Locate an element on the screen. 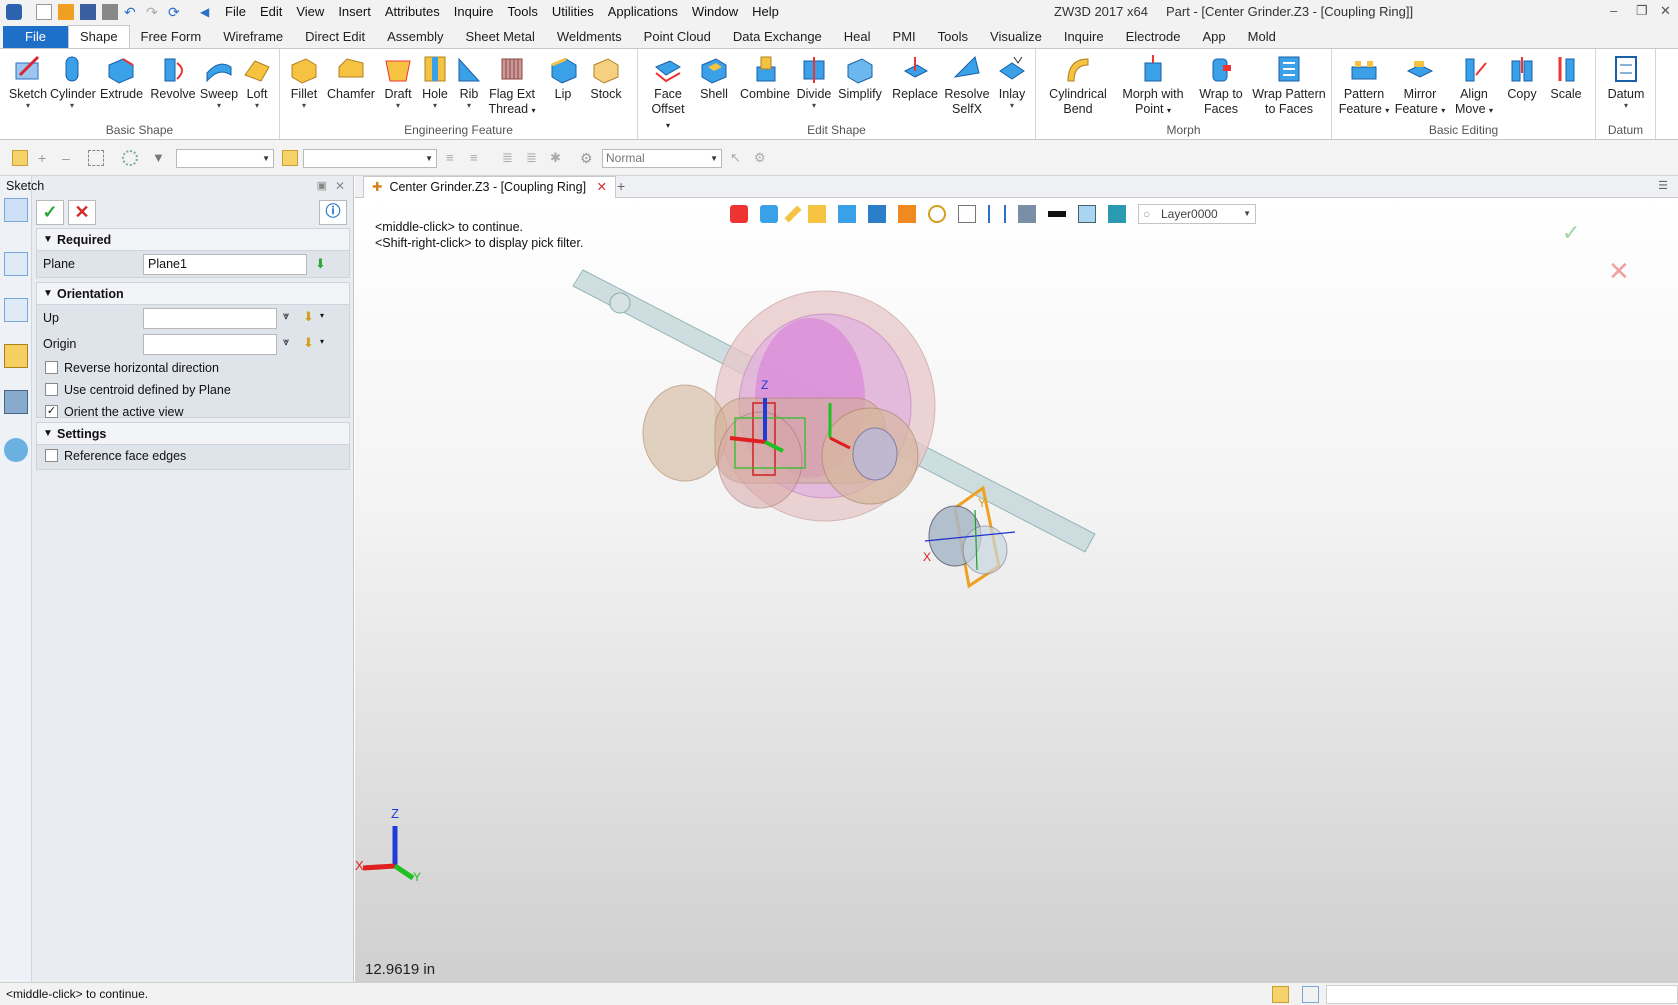 Image resolution: width=1678 pixels, height=1005 pixels. menu-file: File is located at coordinates (235, 12).